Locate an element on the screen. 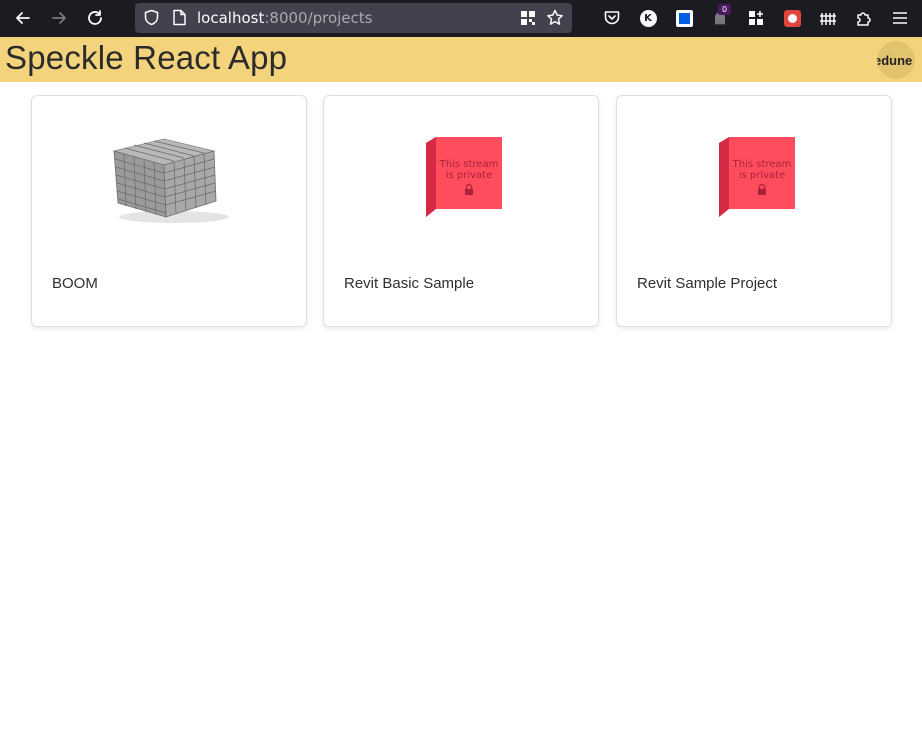 This screenshot has width=922, height=747. extension-k-button: K is located at coordinates (648, 18).